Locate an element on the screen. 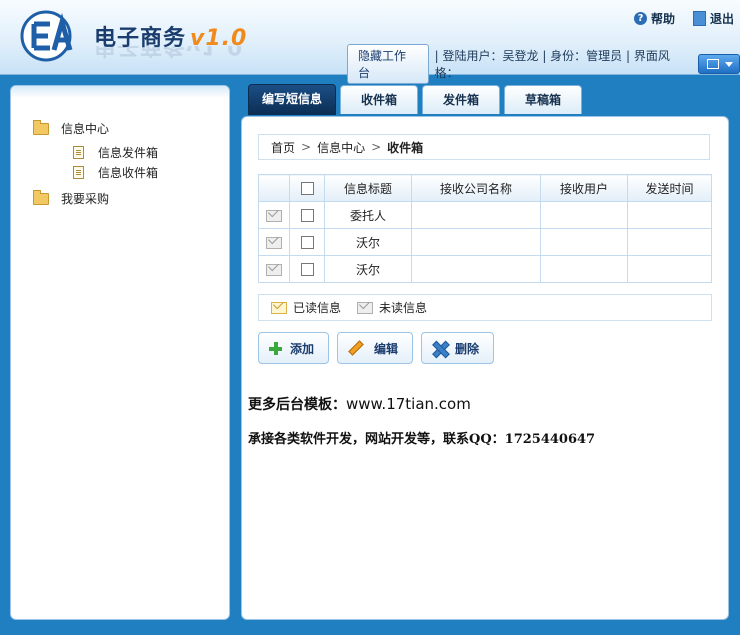  exit-link: 退出 is located at coordinates (722, 18).